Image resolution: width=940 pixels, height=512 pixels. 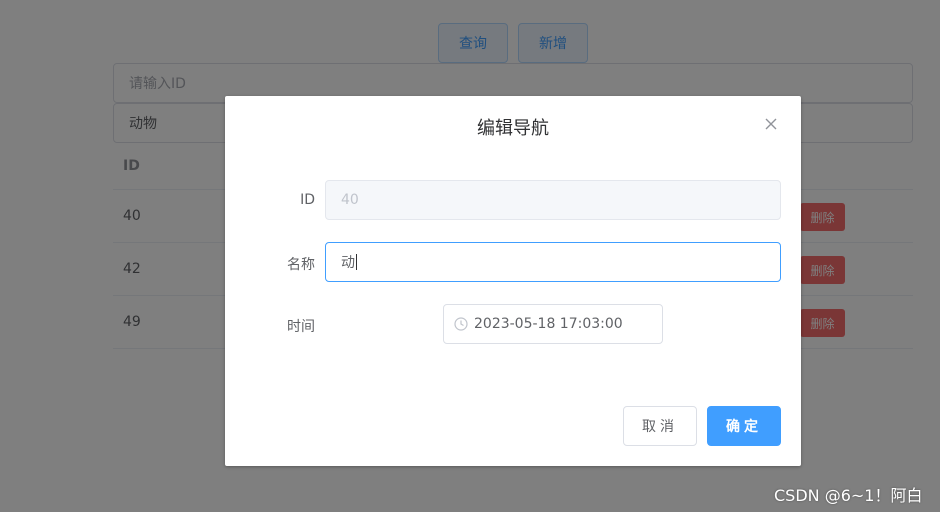 What do you see at coordinates (660, 426) in the screenshot?
I see `cancel-button: 取消` at bounding box center [660, 426].